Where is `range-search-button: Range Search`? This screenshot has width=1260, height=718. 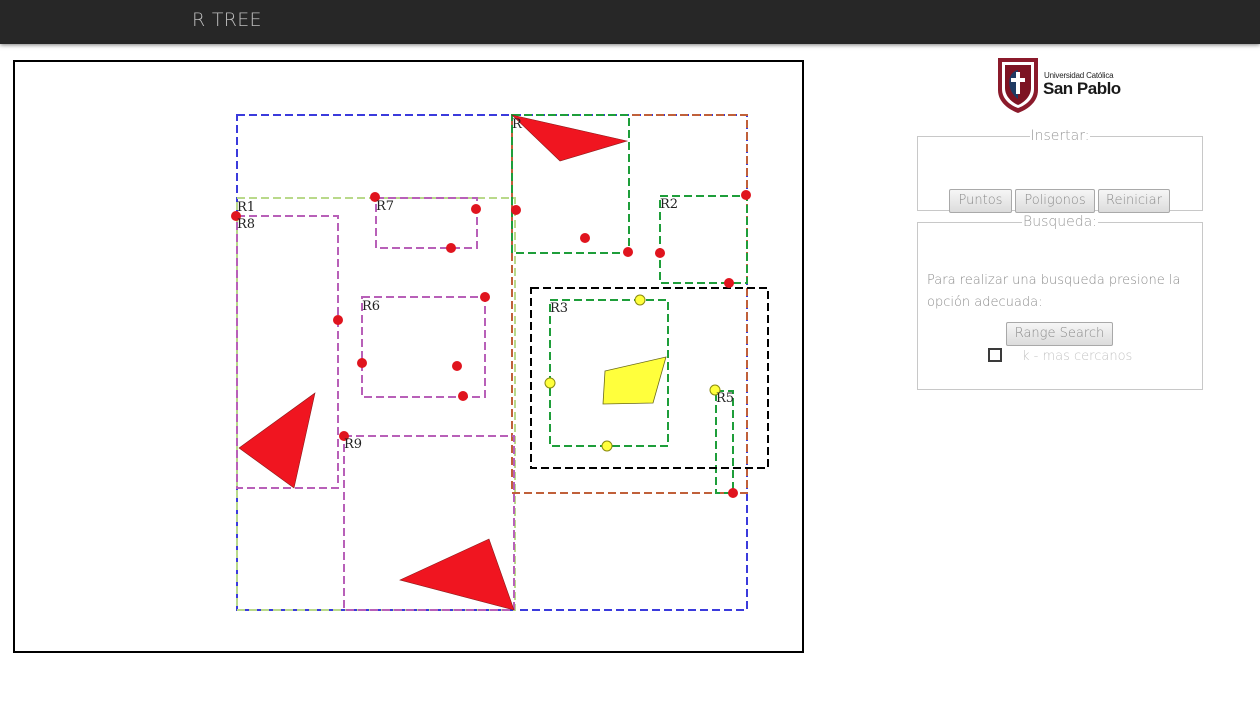
range-search-button: Range Search is located at coordinates (1059, 334).